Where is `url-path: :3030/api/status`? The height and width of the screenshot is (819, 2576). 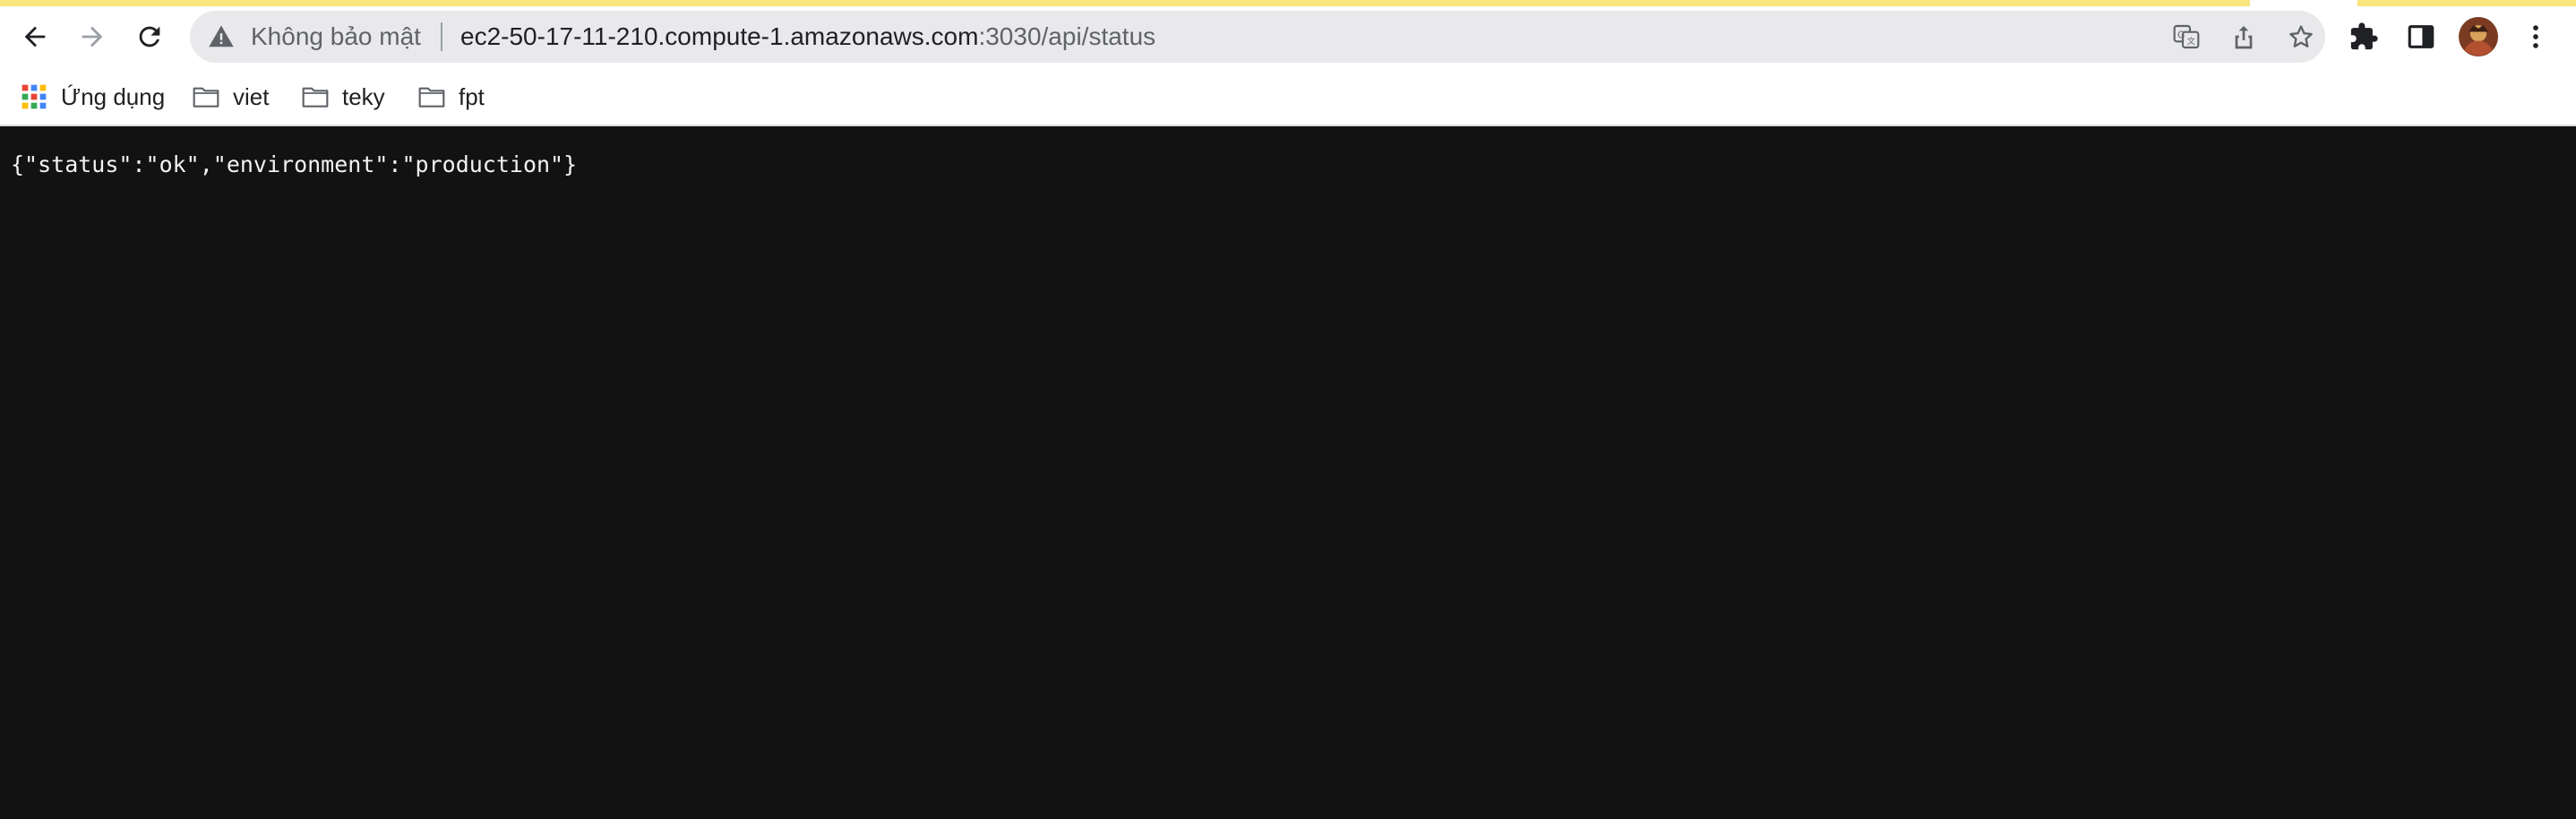 url-path: :3030/api/status is located at coordinates (1067, 36).